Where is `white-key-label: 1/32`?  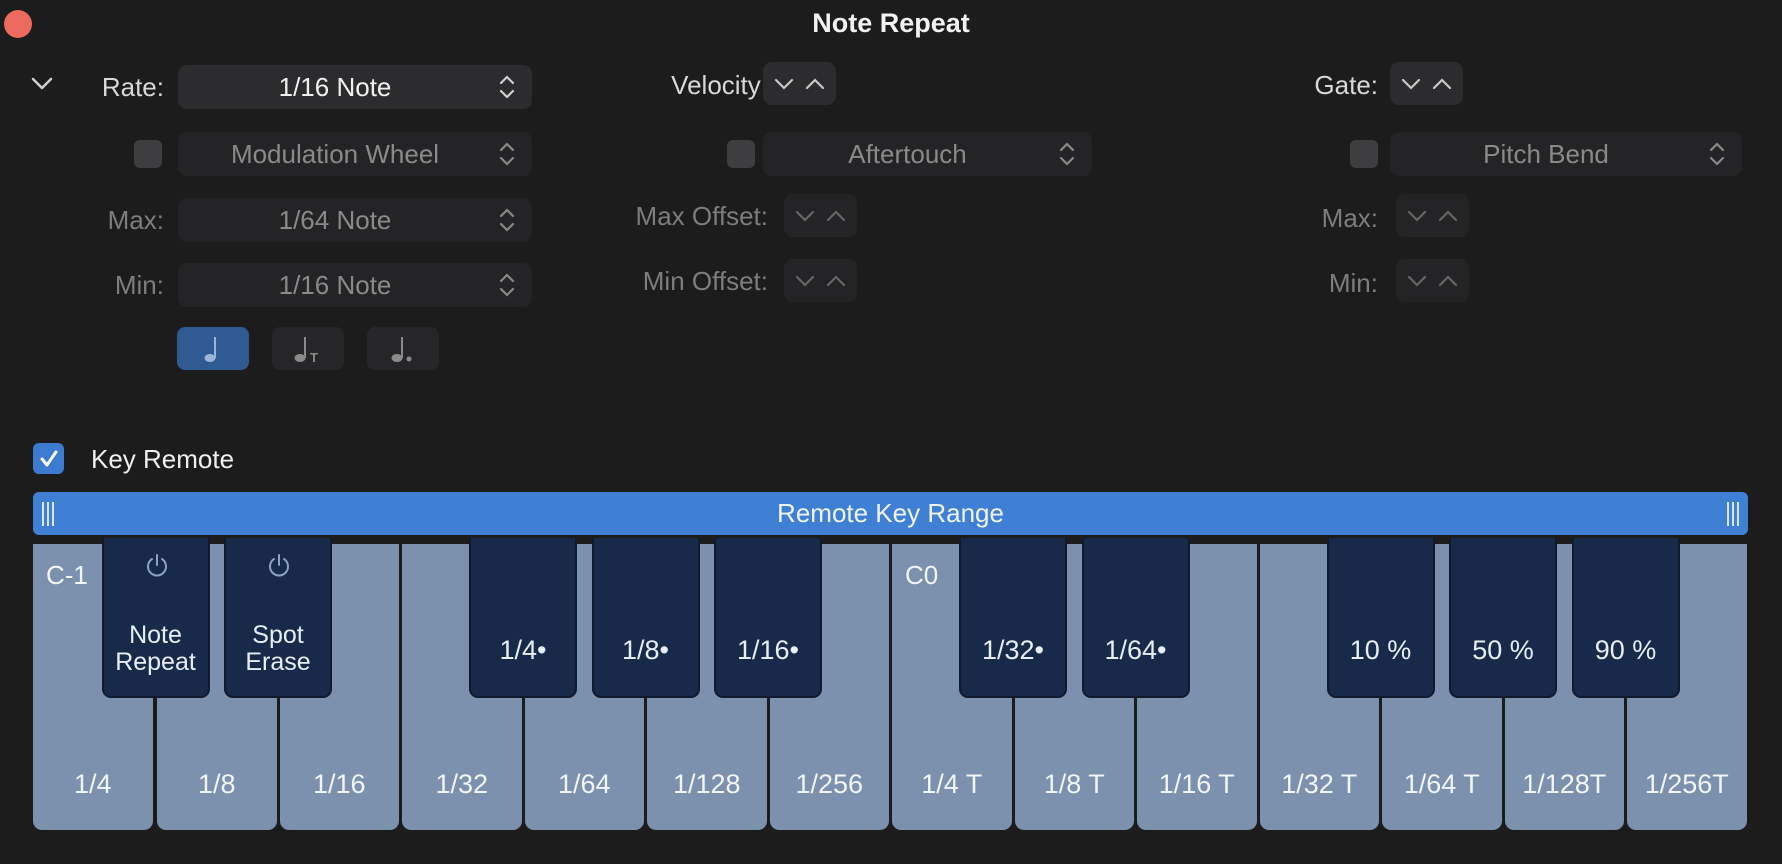 white-key-label: 1/32 is located at coordinates (462, 784).